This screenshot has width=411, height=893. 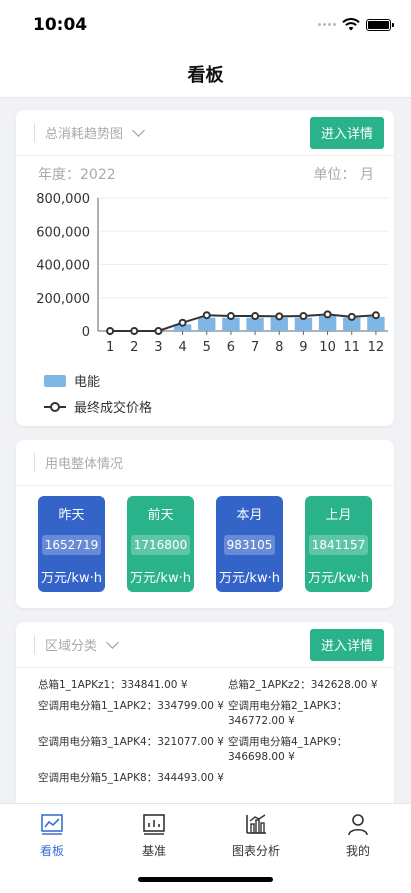 I want to click on stat-value: 1716800, so click(x=160, y=545).